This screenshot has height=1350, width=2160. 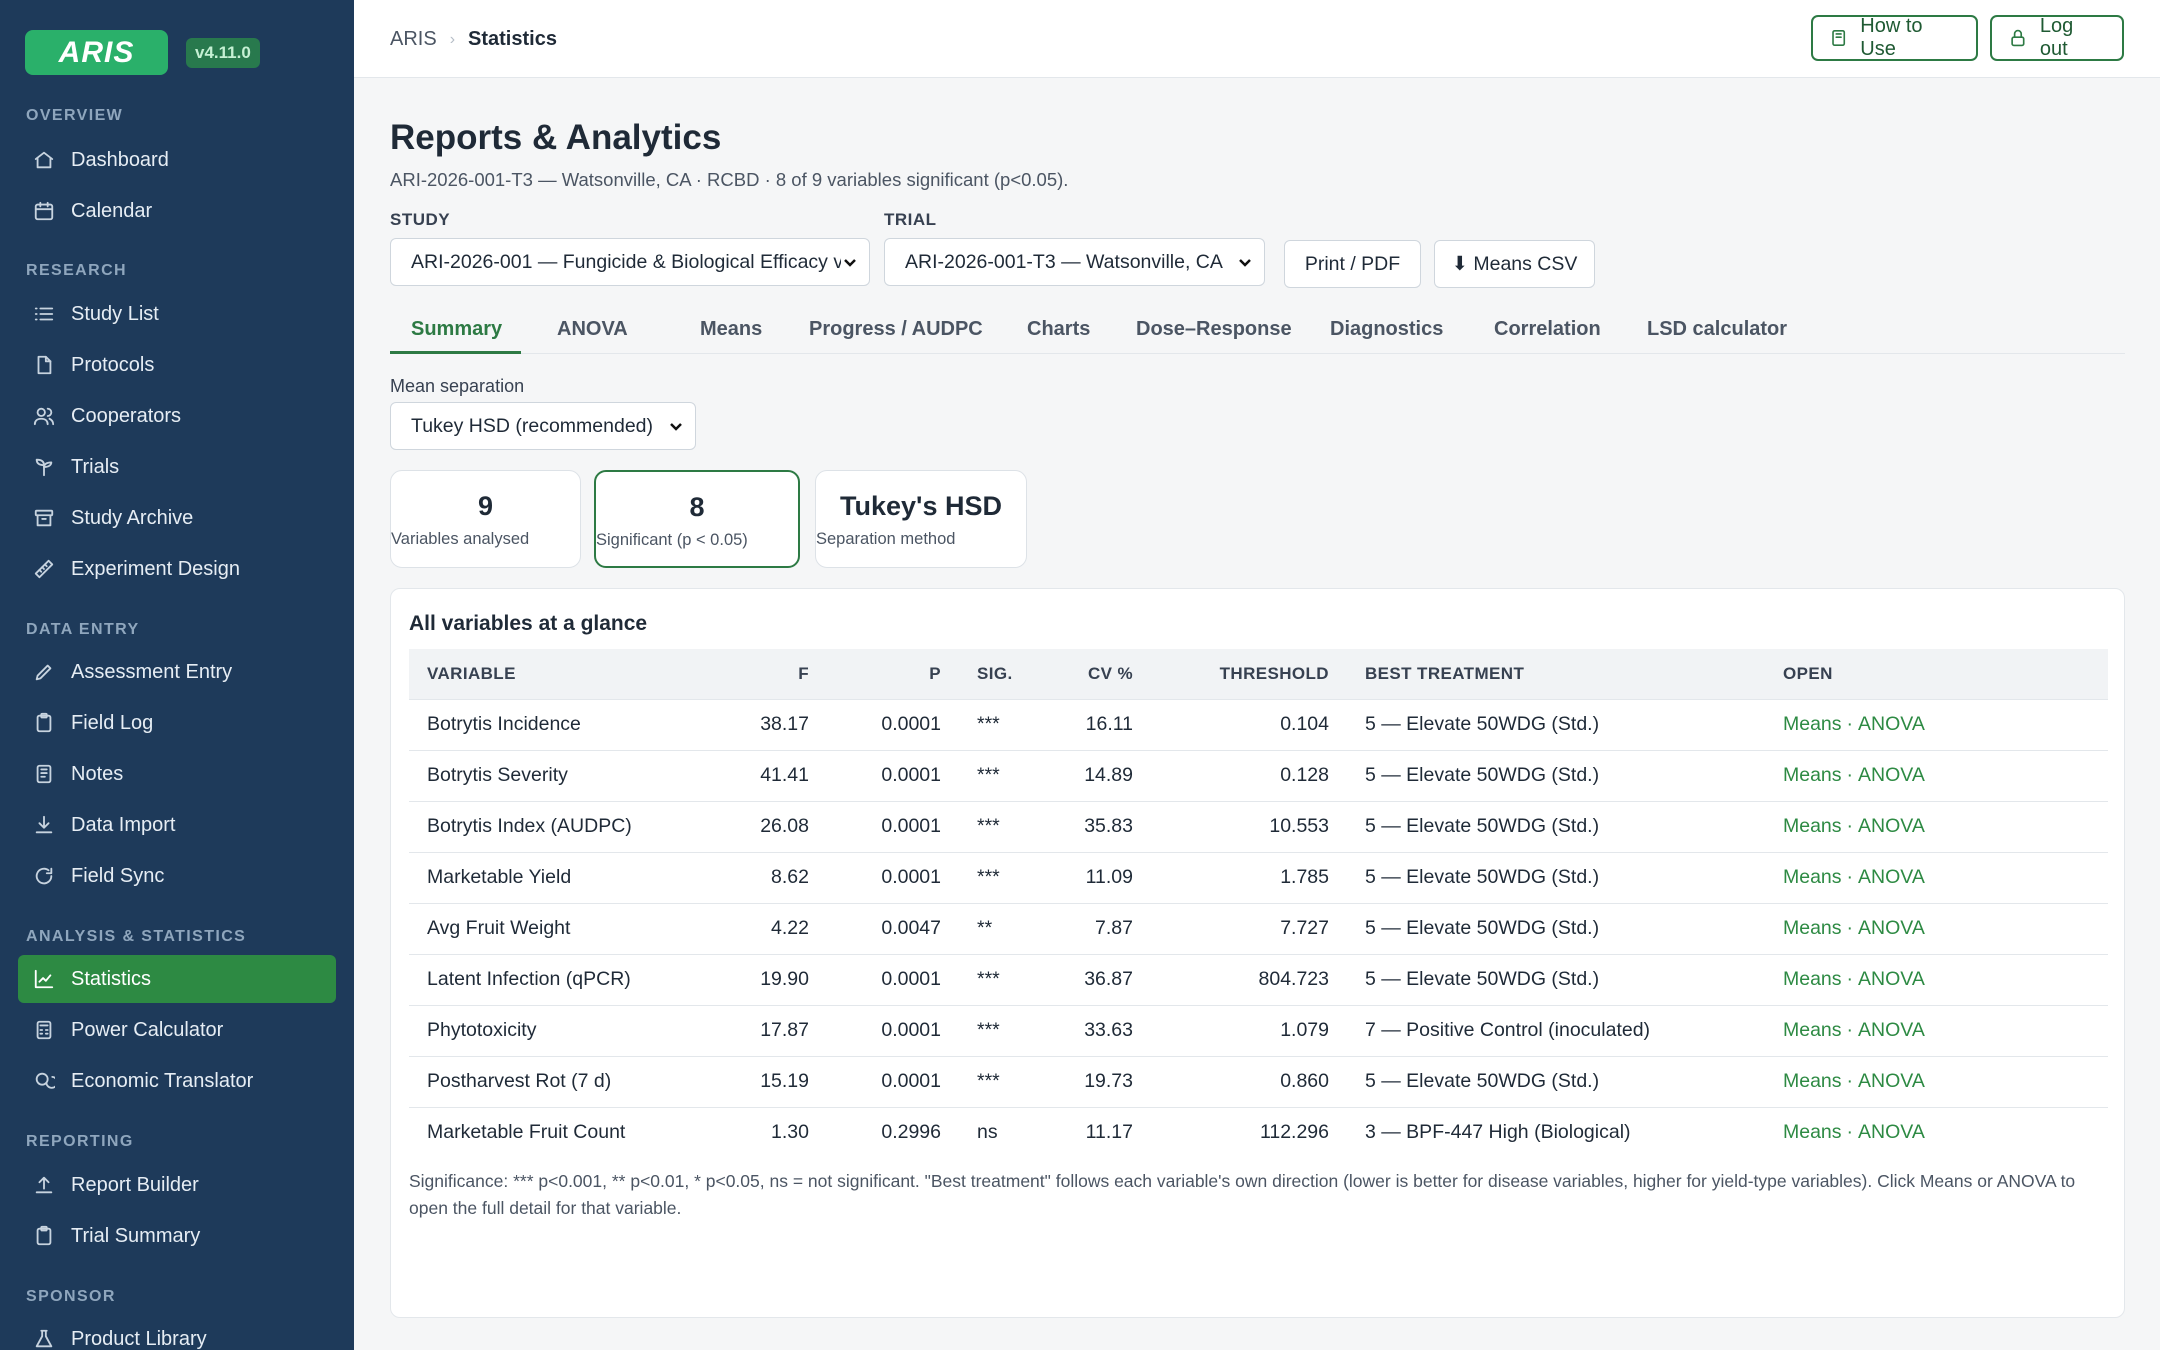 What do you see at coordinates (1001, 1132) in the screenshot?
I see `cell-sig: ns` at bounding box center [1001, 1132].